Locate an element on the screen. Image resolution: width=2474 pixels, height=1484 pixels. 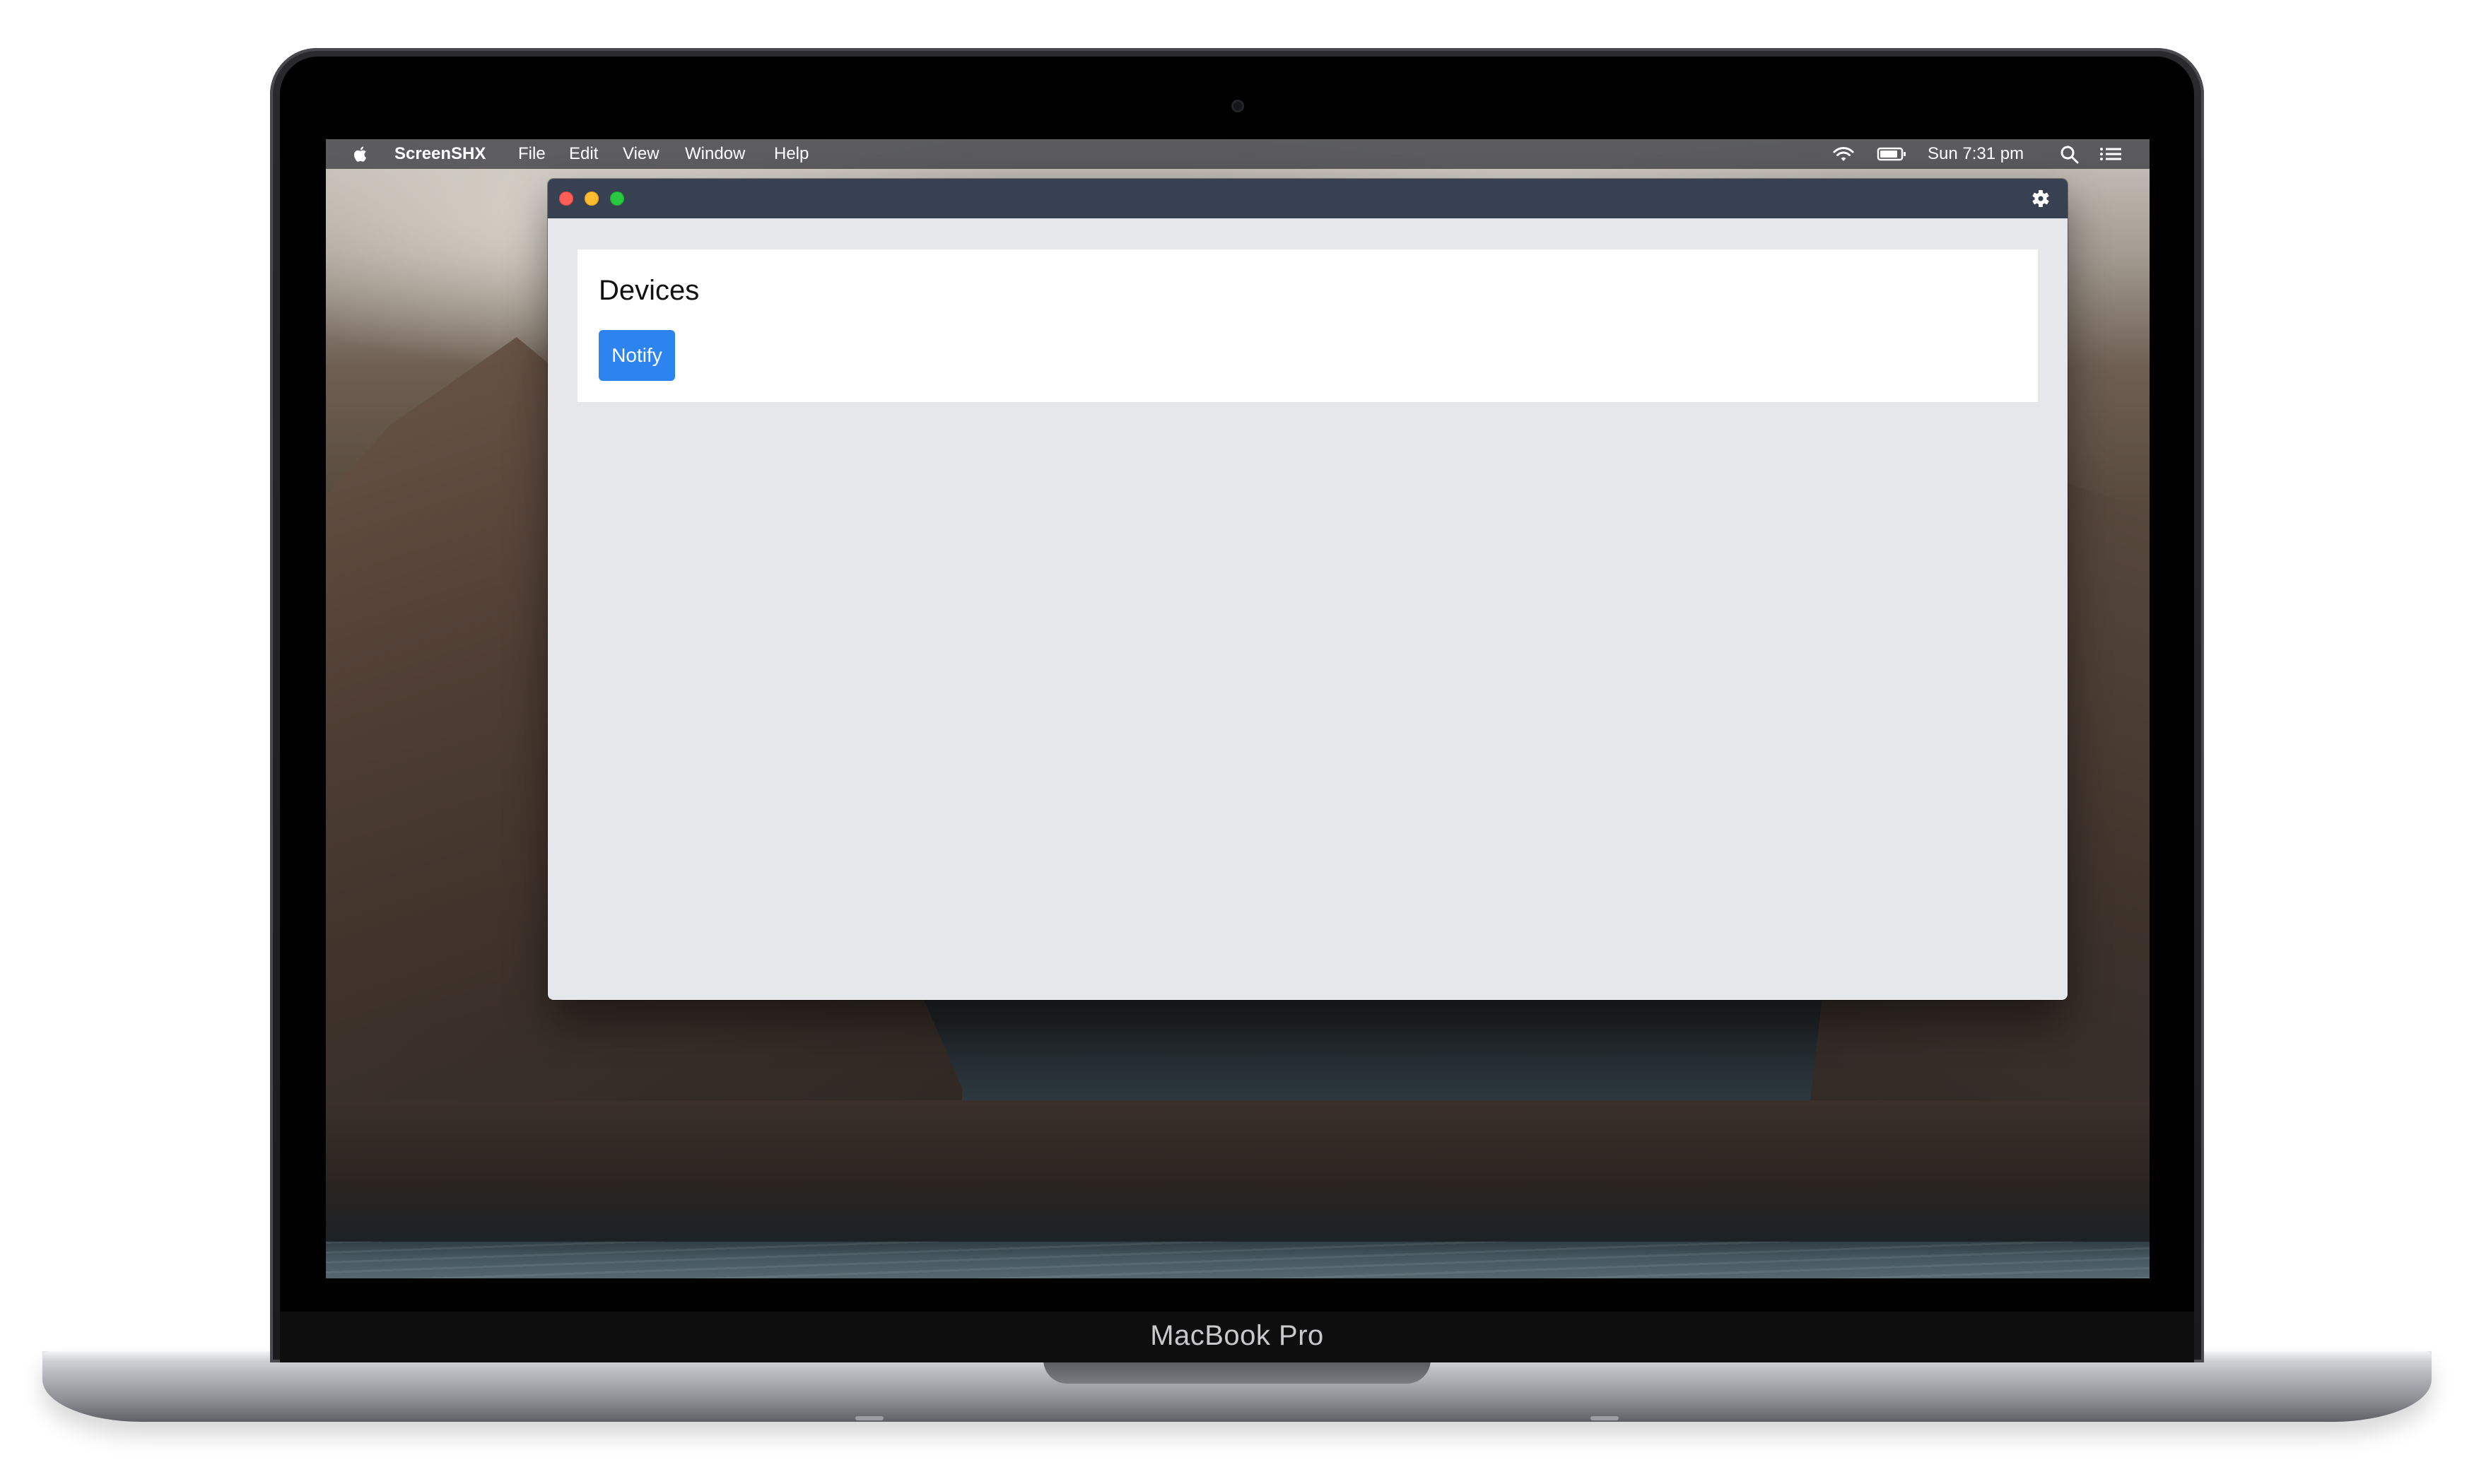
menu-window: Window is located at coordinates (715, 154).